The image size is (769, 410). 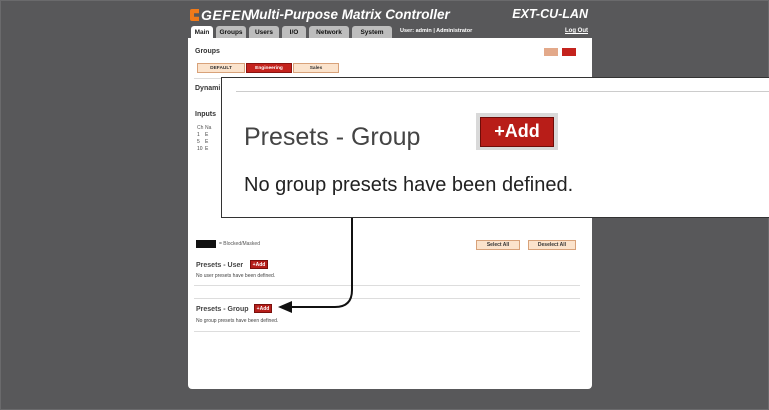 I want to click on callout-add-button-frame: +Add, so click(x=517, y=131).